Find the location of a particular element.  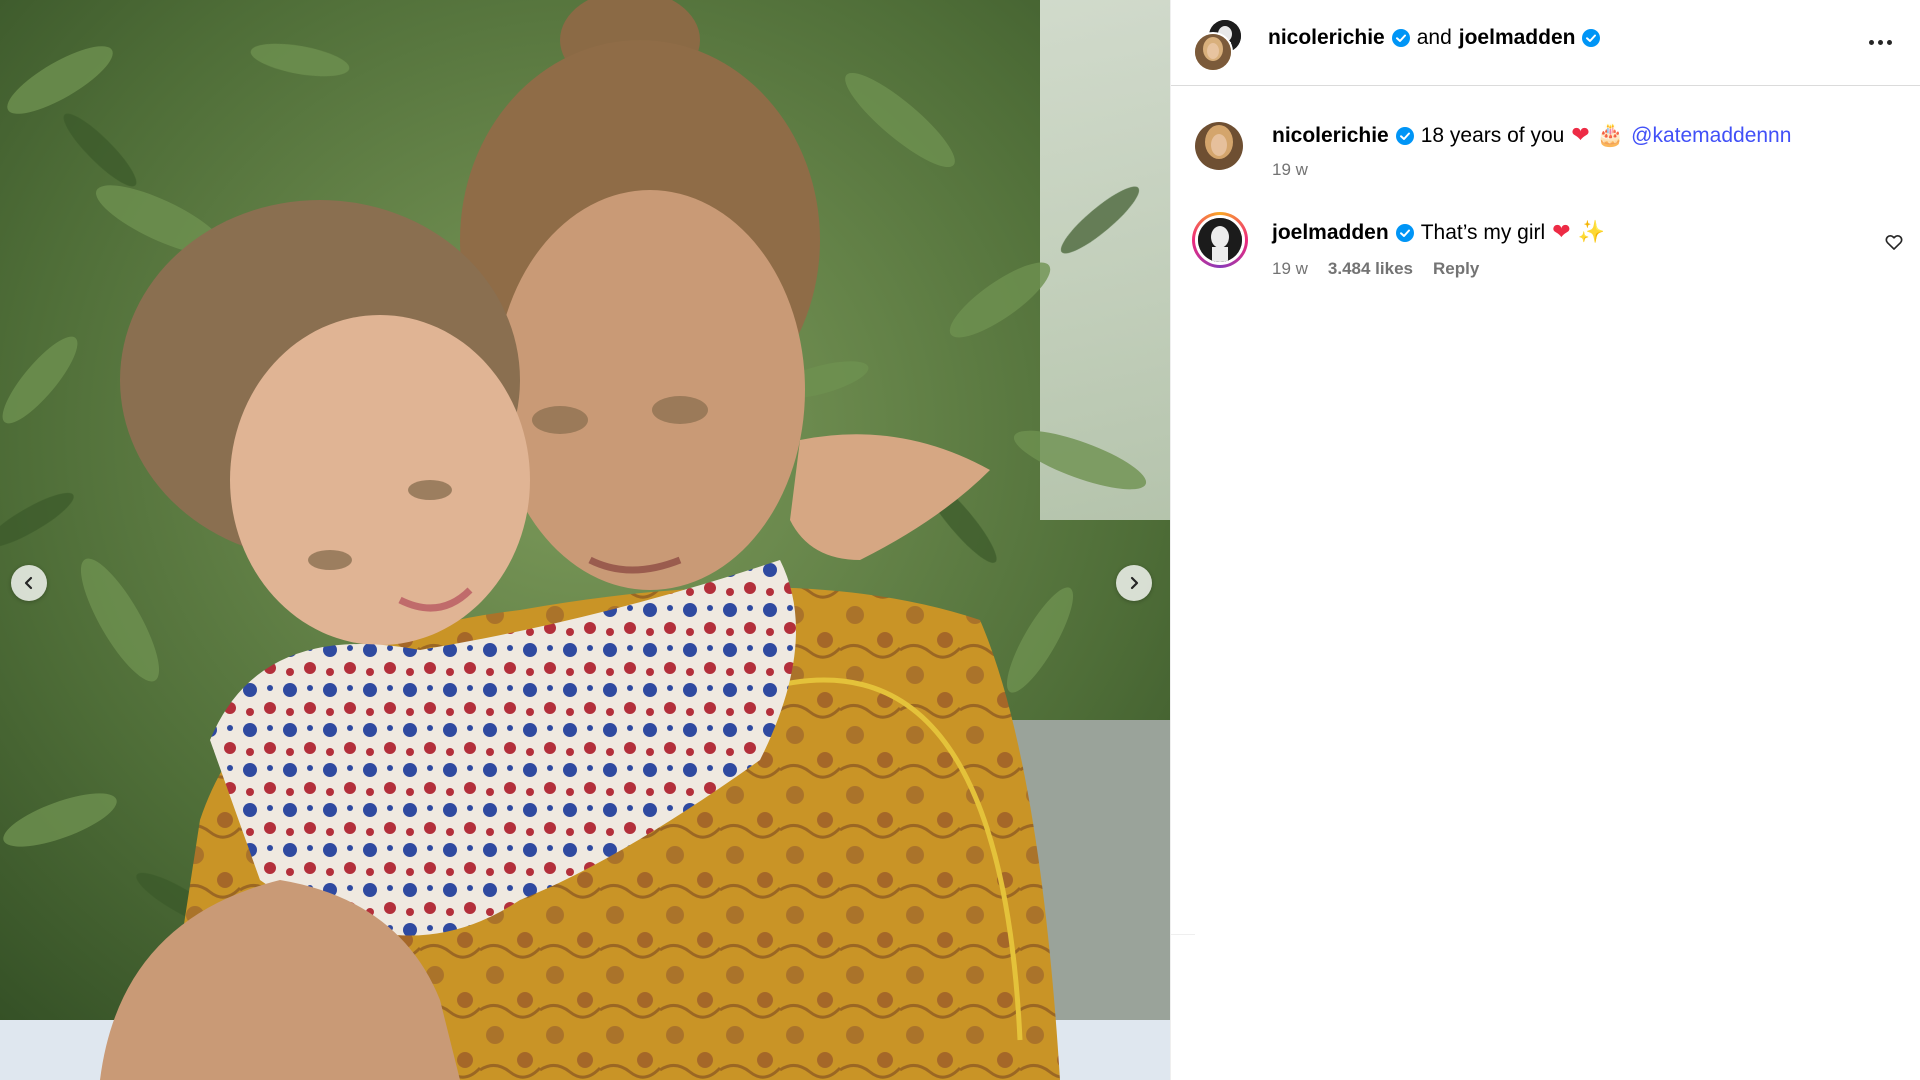

reply-button: Reply is located at coordinates (1456, 269).